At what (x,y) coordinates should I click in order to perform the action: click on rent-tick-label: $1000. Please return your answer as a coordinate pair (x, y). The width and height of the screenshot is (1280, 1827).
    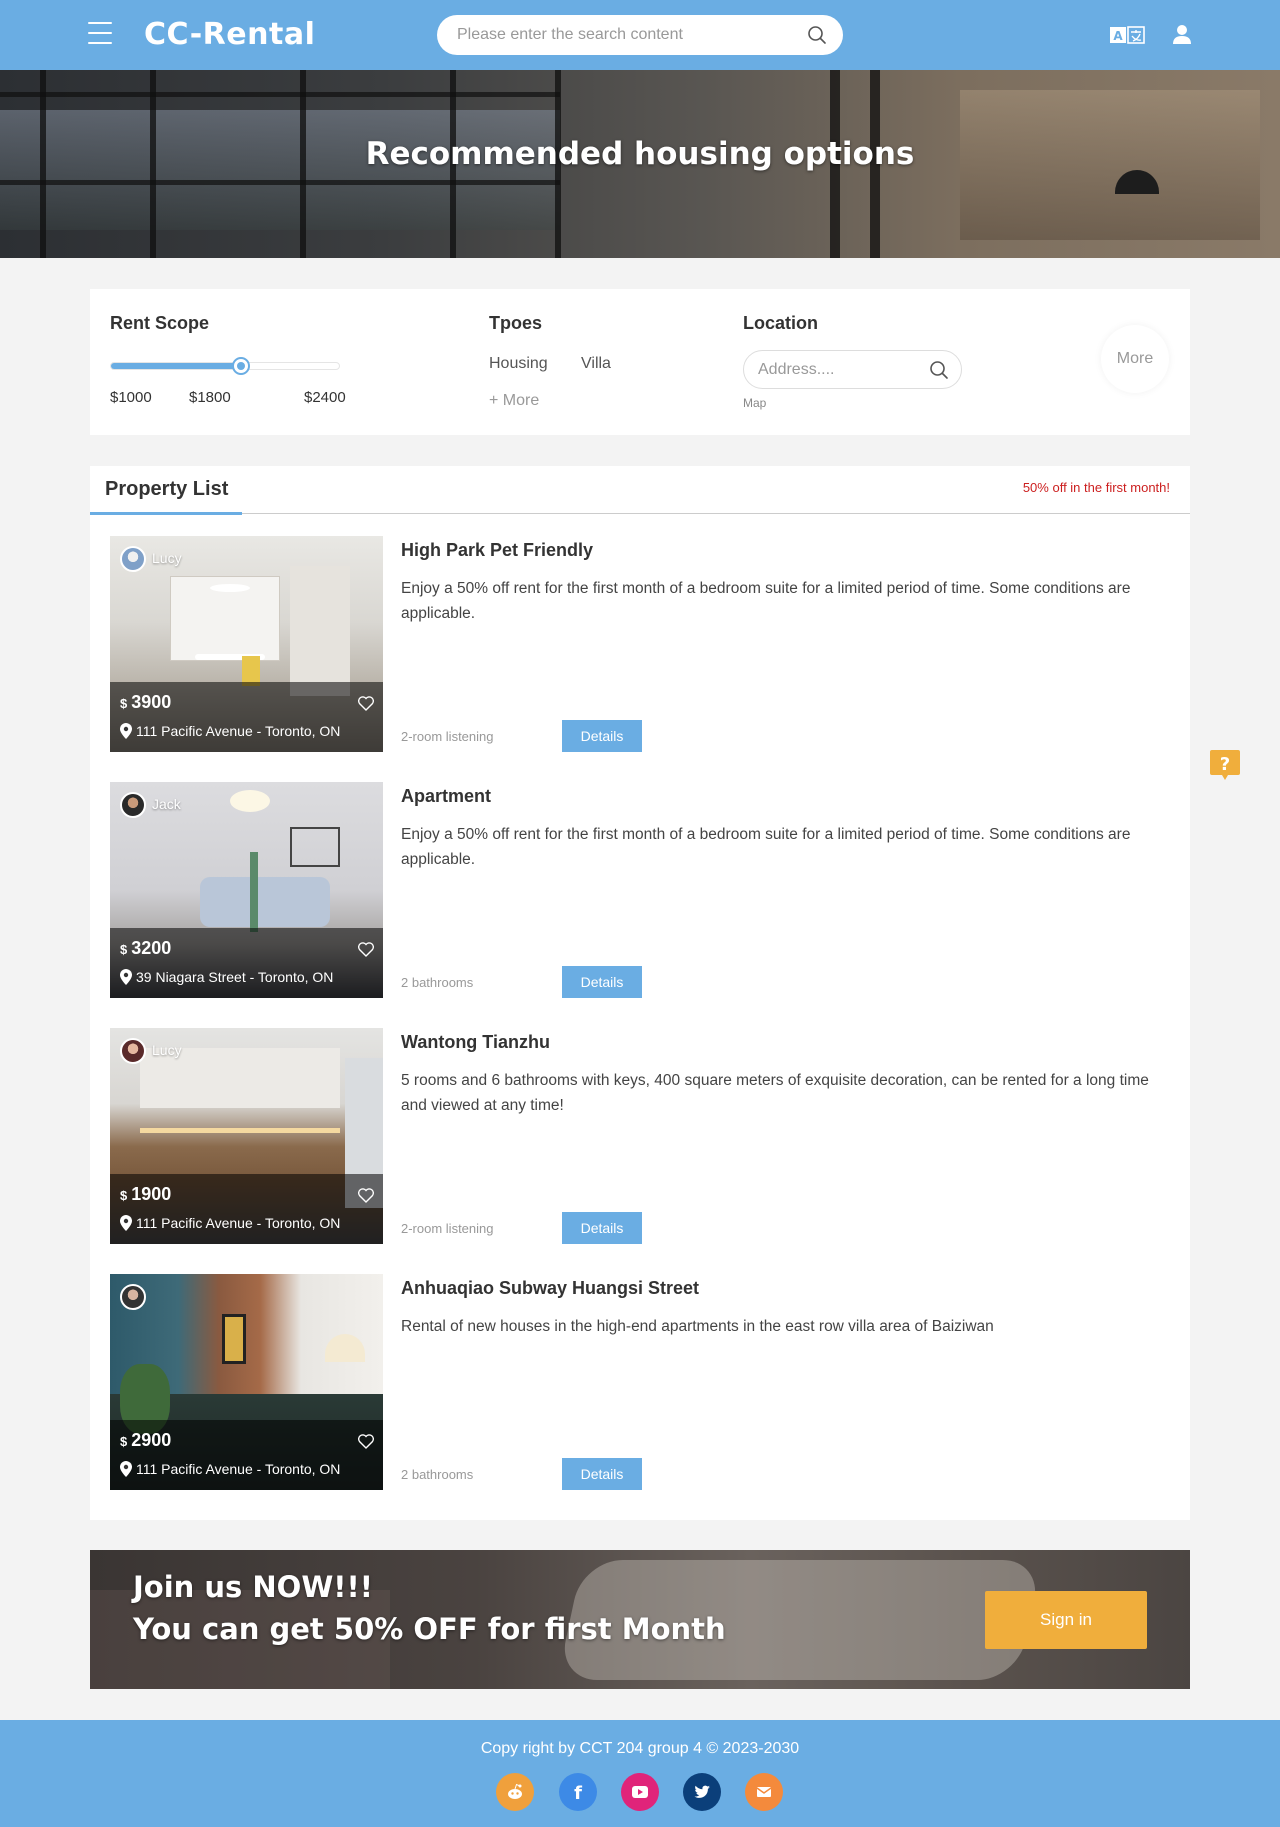
    Looking at the image, I should click on (131, 397).